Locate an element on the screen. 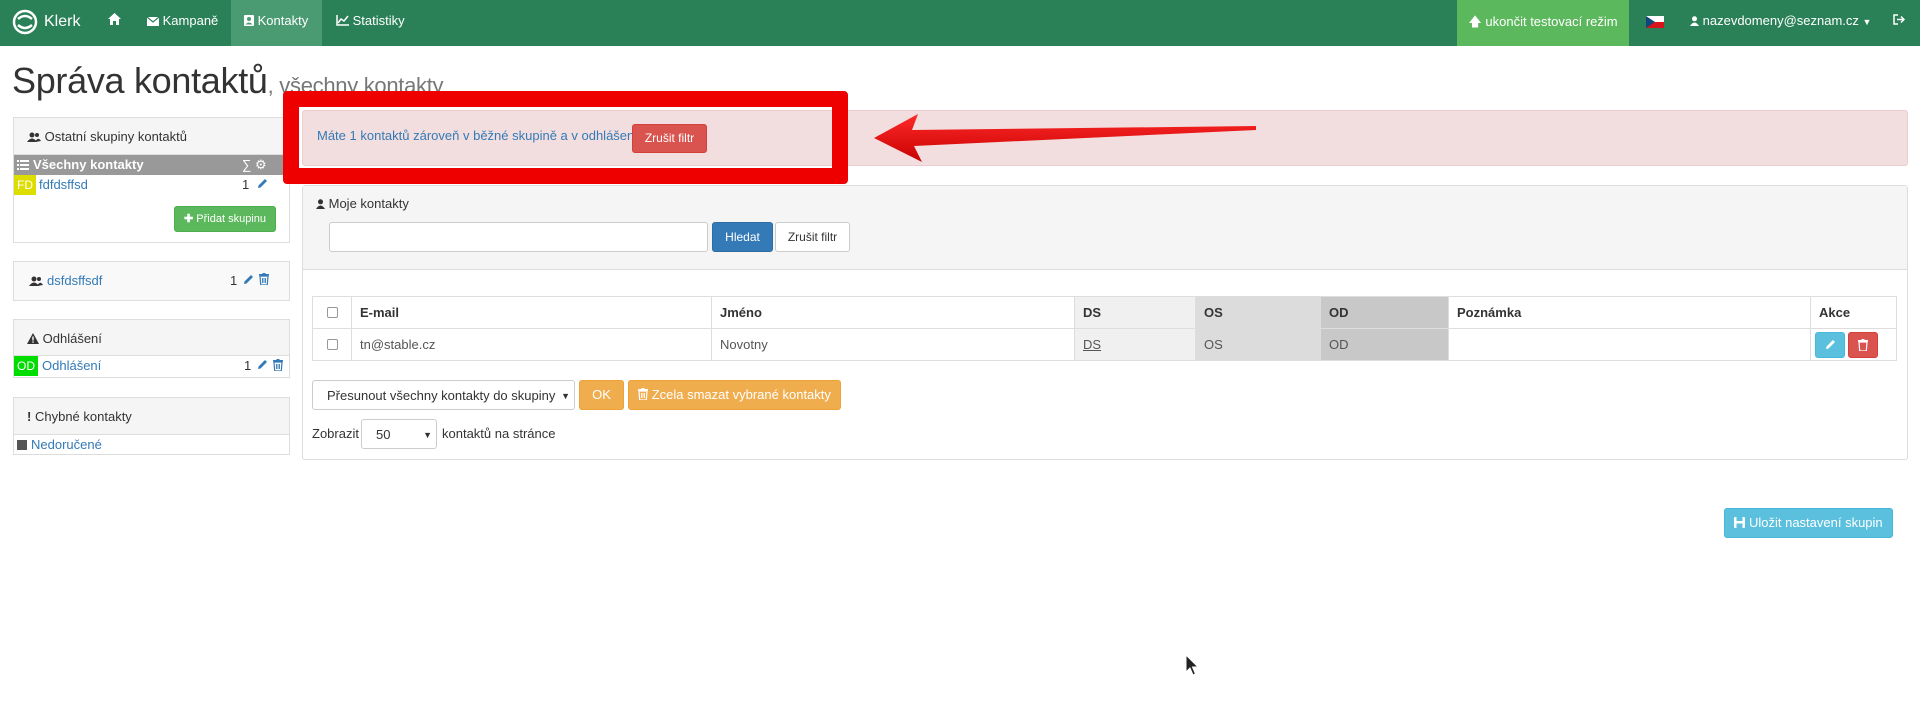  search-input is located at coordinates (518, 237).